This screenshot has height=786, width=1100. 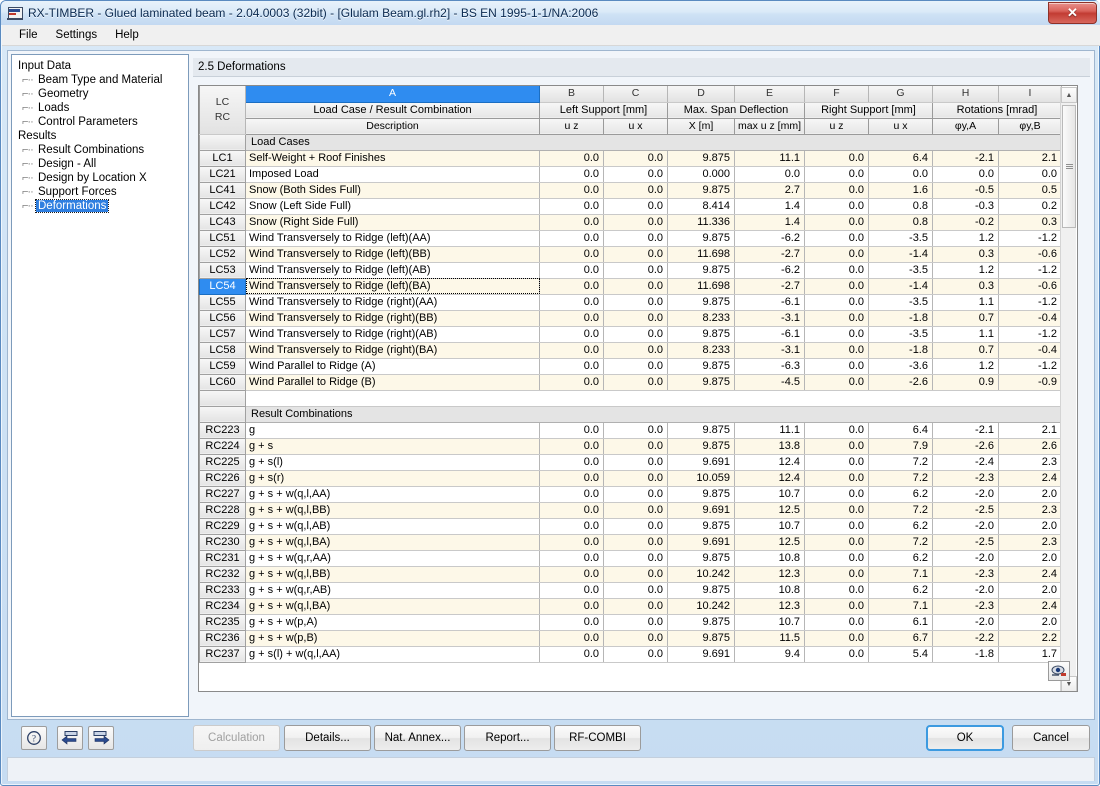 I want to click on column-letter-D: D, so click(x=701, y=94).